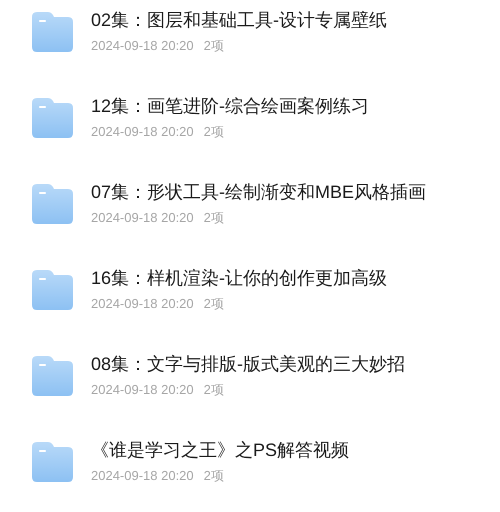 Image resolution: width=500 pixels, height=512 pixels. Describe the element at coordinates (230, 106) in the screenshot. I see `folder-title: 12集：画笔进阶-综合绘画案例练习` at that location.